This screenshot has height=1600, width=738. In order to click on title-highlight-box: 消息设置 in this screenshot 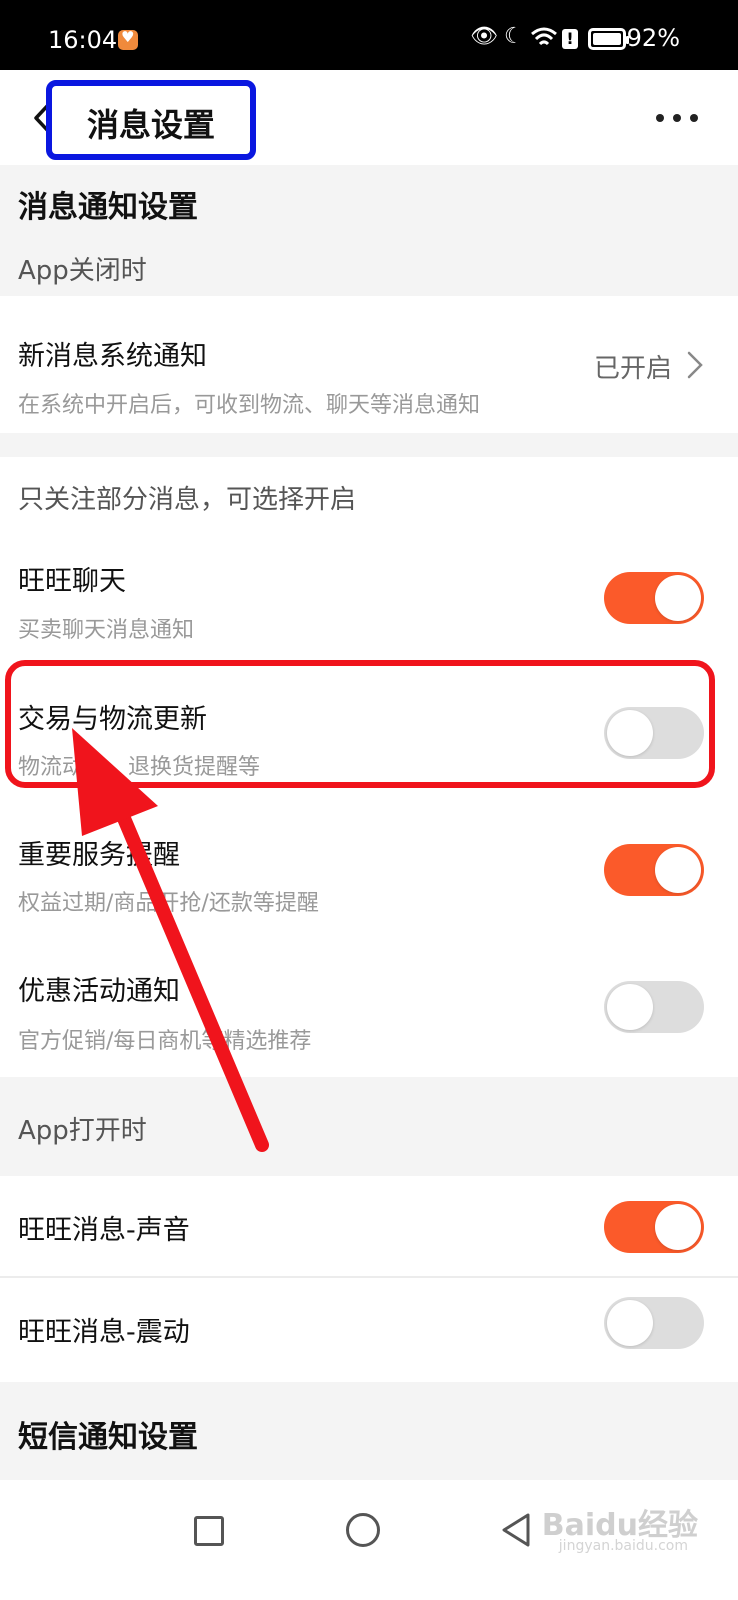, I will do `click(151, 120)`.